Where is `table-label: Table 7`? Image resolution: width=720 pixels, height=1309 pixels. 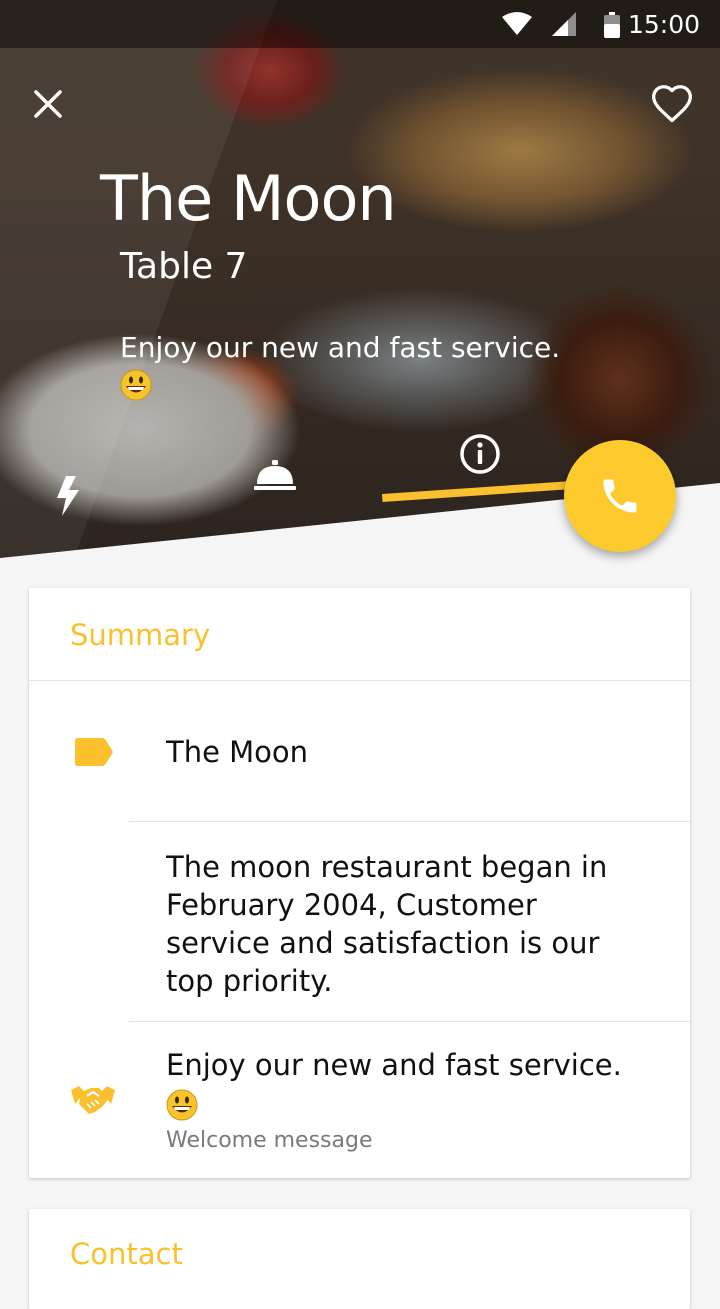 table-label: Table 7 is located at coordinates (184, 266).